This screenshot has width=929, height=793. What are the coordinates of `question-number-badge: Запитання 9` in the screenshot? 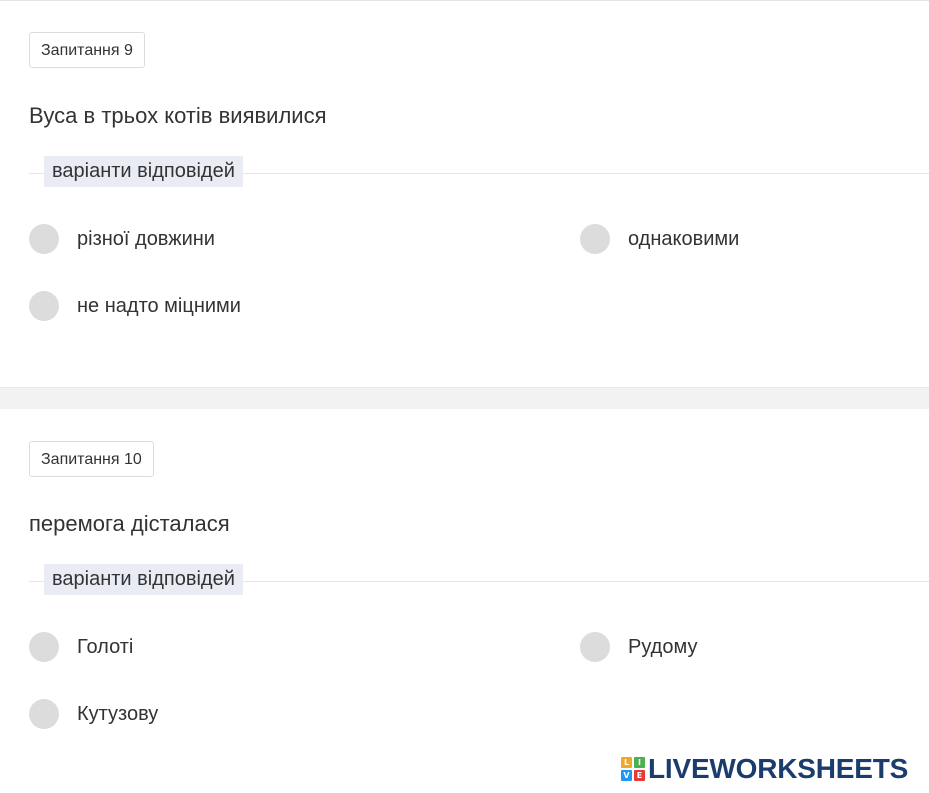 It's located at (87, 50).